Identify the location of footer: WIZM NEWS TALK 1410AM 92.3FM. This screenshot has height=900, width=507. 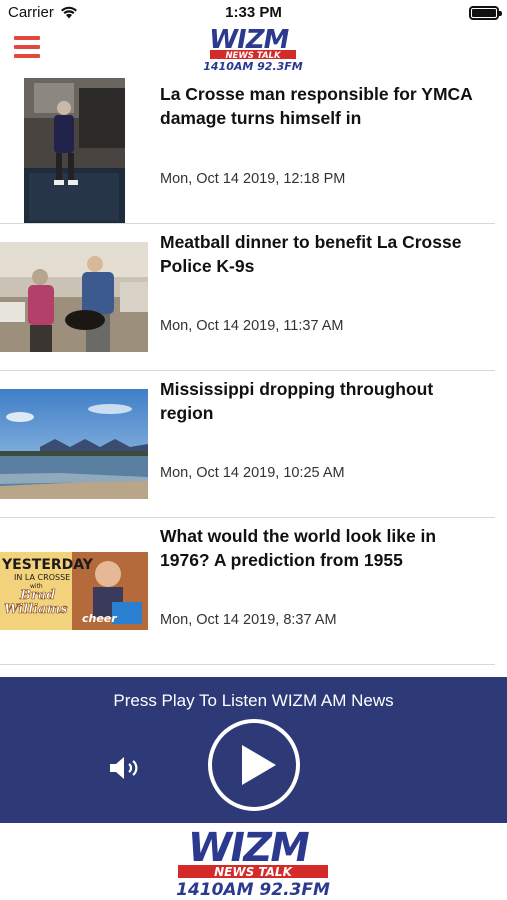
(253, 861).